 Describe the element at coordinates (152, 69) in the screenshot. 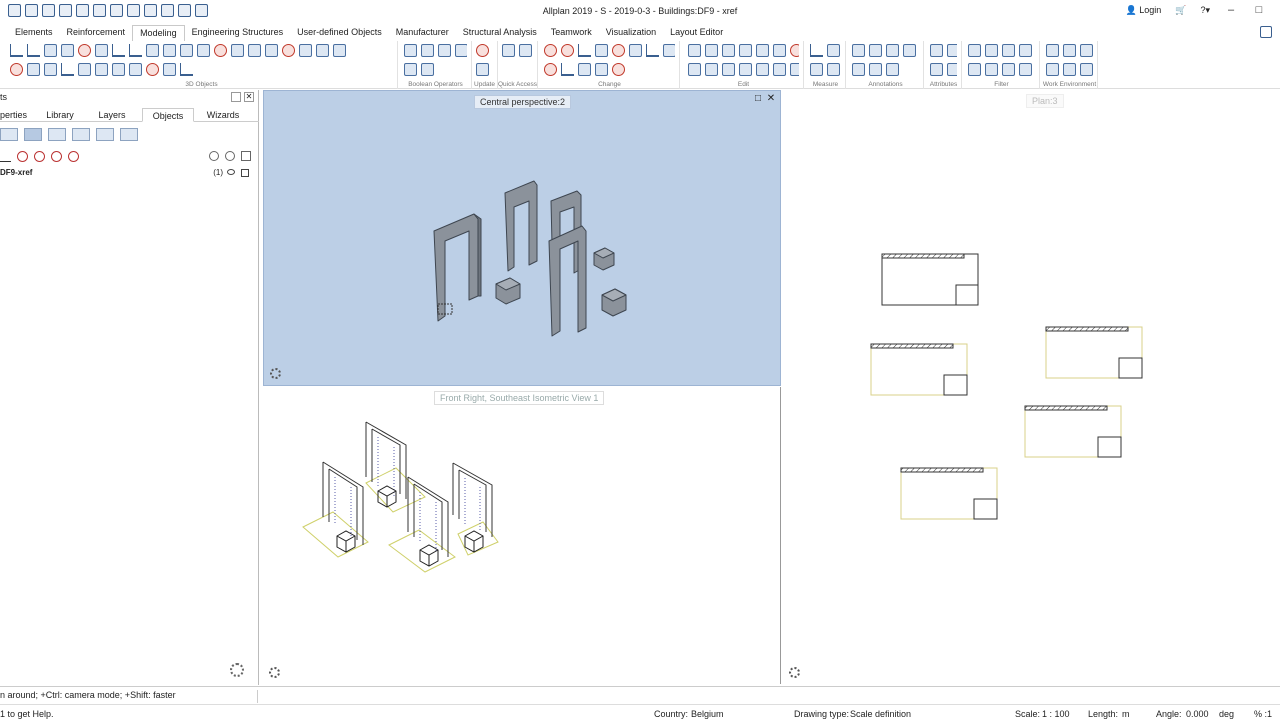

I see `revolve-icon` at that location.